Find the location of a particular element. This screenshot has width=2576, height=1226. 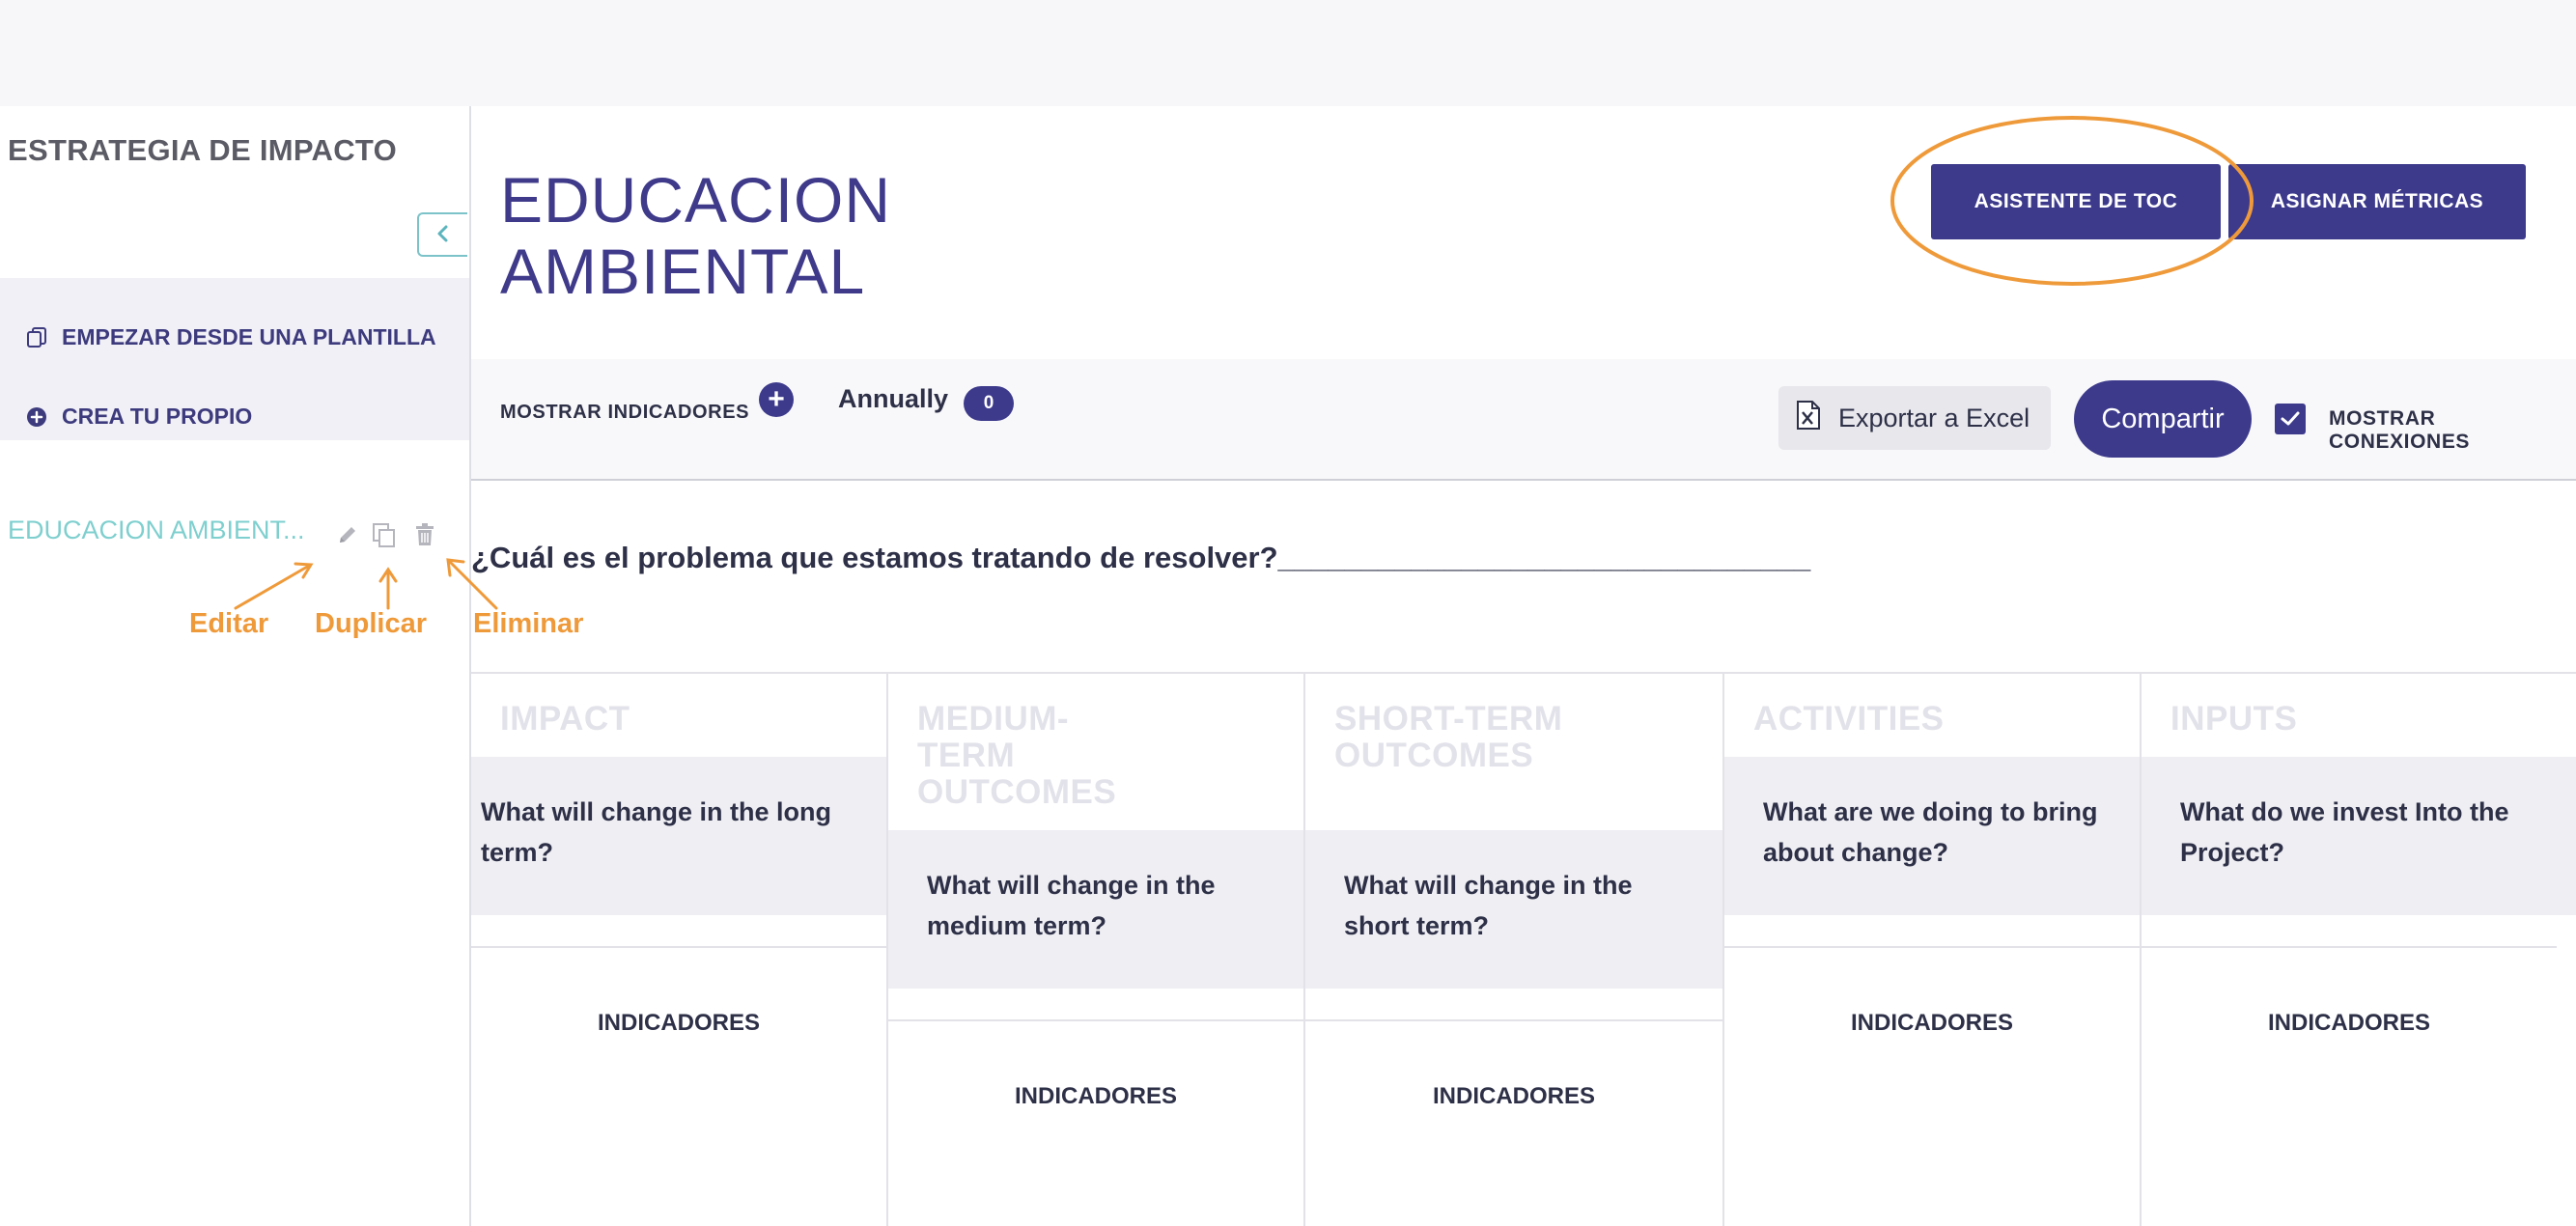

plus-circle-icon is located at coordinates (36, 417).